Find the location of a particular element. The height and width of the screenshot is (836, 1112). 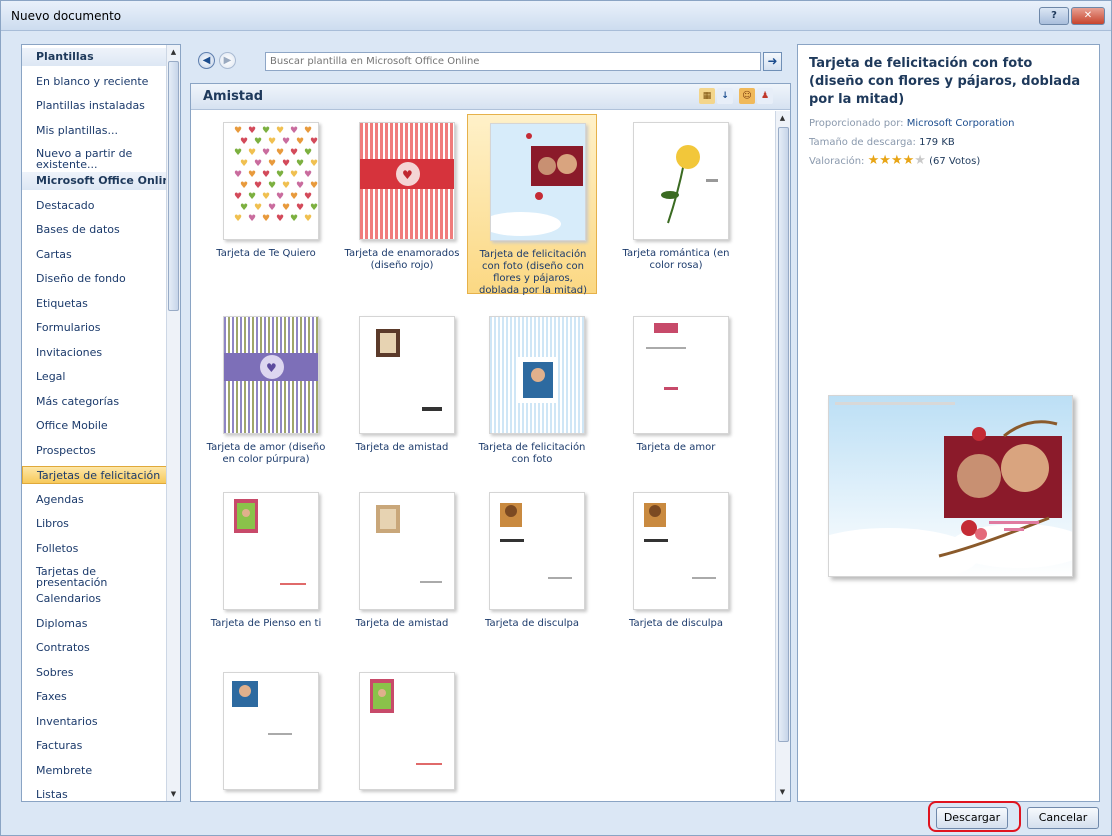

download-size-value: 179 KB is located at coordinates (937, 142).